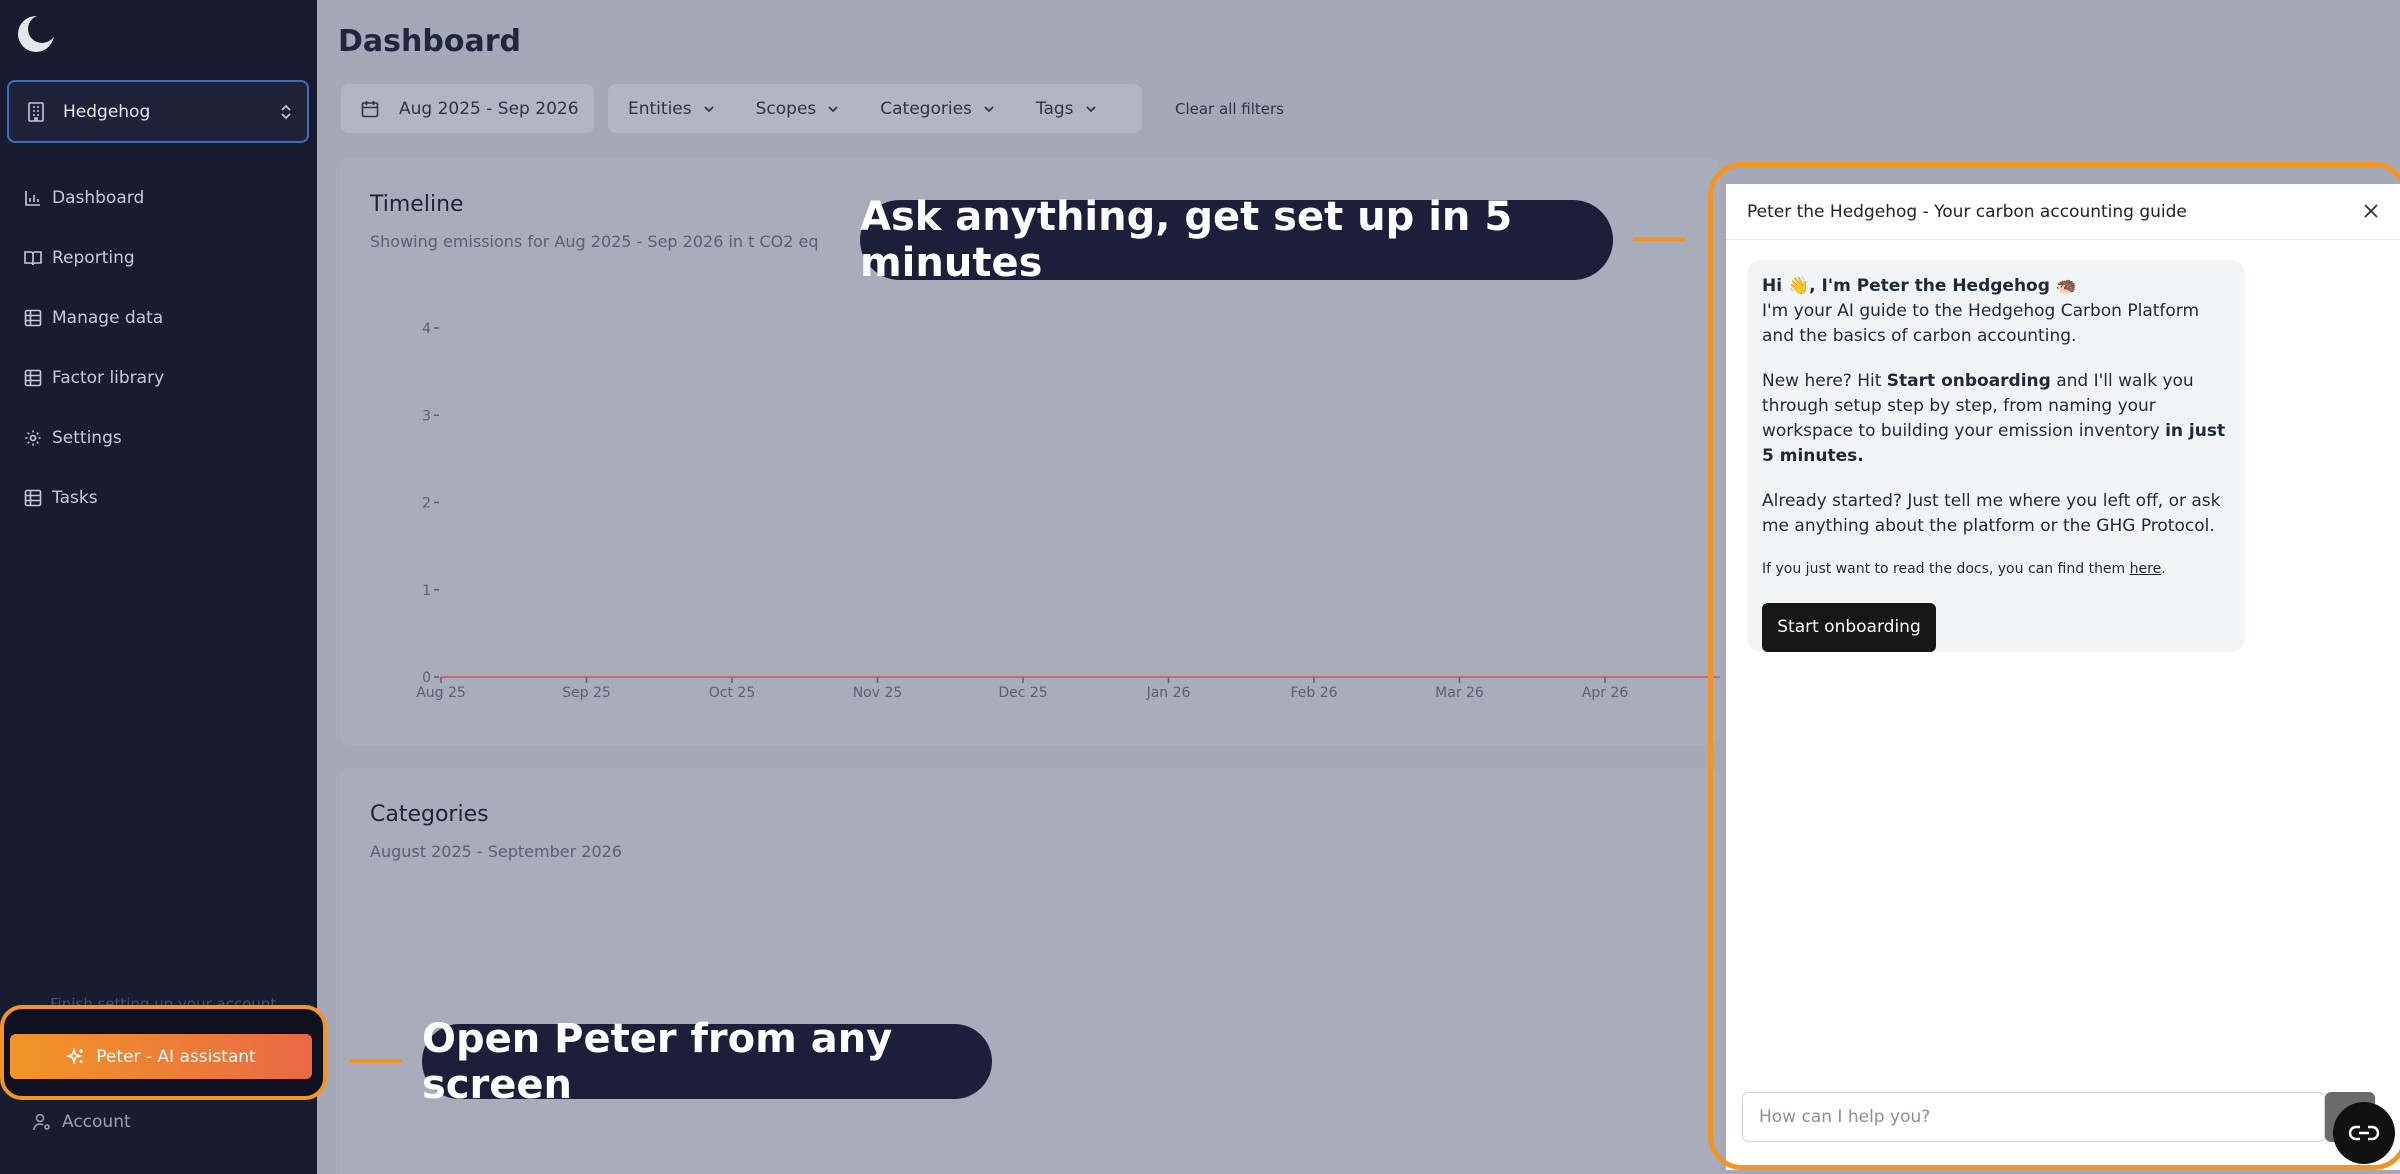  Describe the element at coordinates (87, 438) in the screenshot. I see `sidebar-item-label: Settings` at that location.